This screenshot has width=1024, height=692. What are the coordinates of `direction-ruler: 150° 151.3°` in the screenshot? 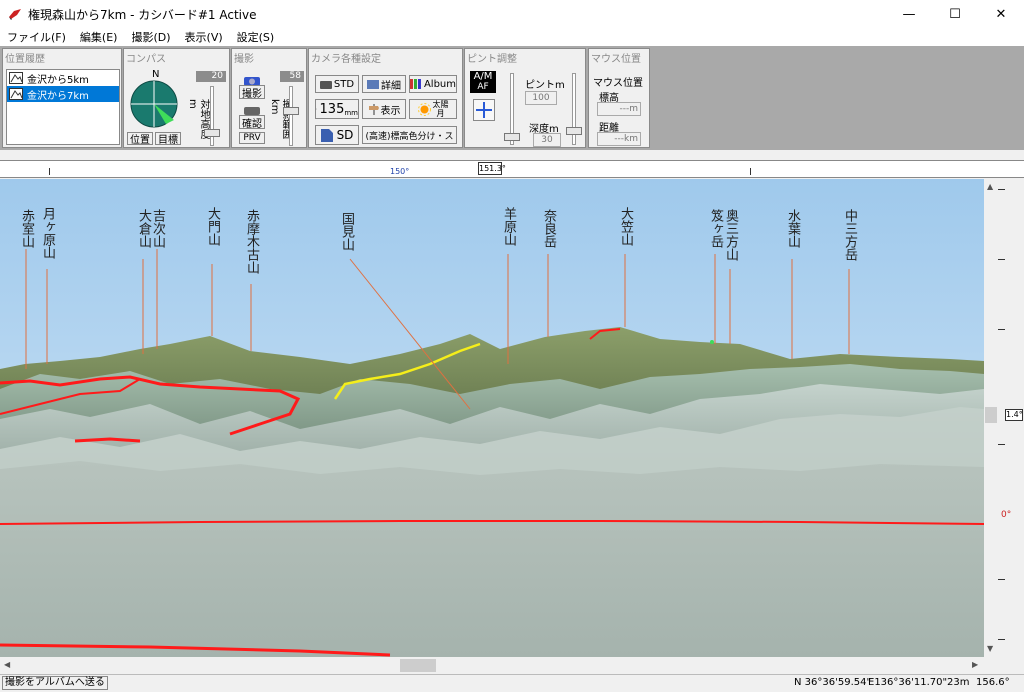 It's located at (512, 169).